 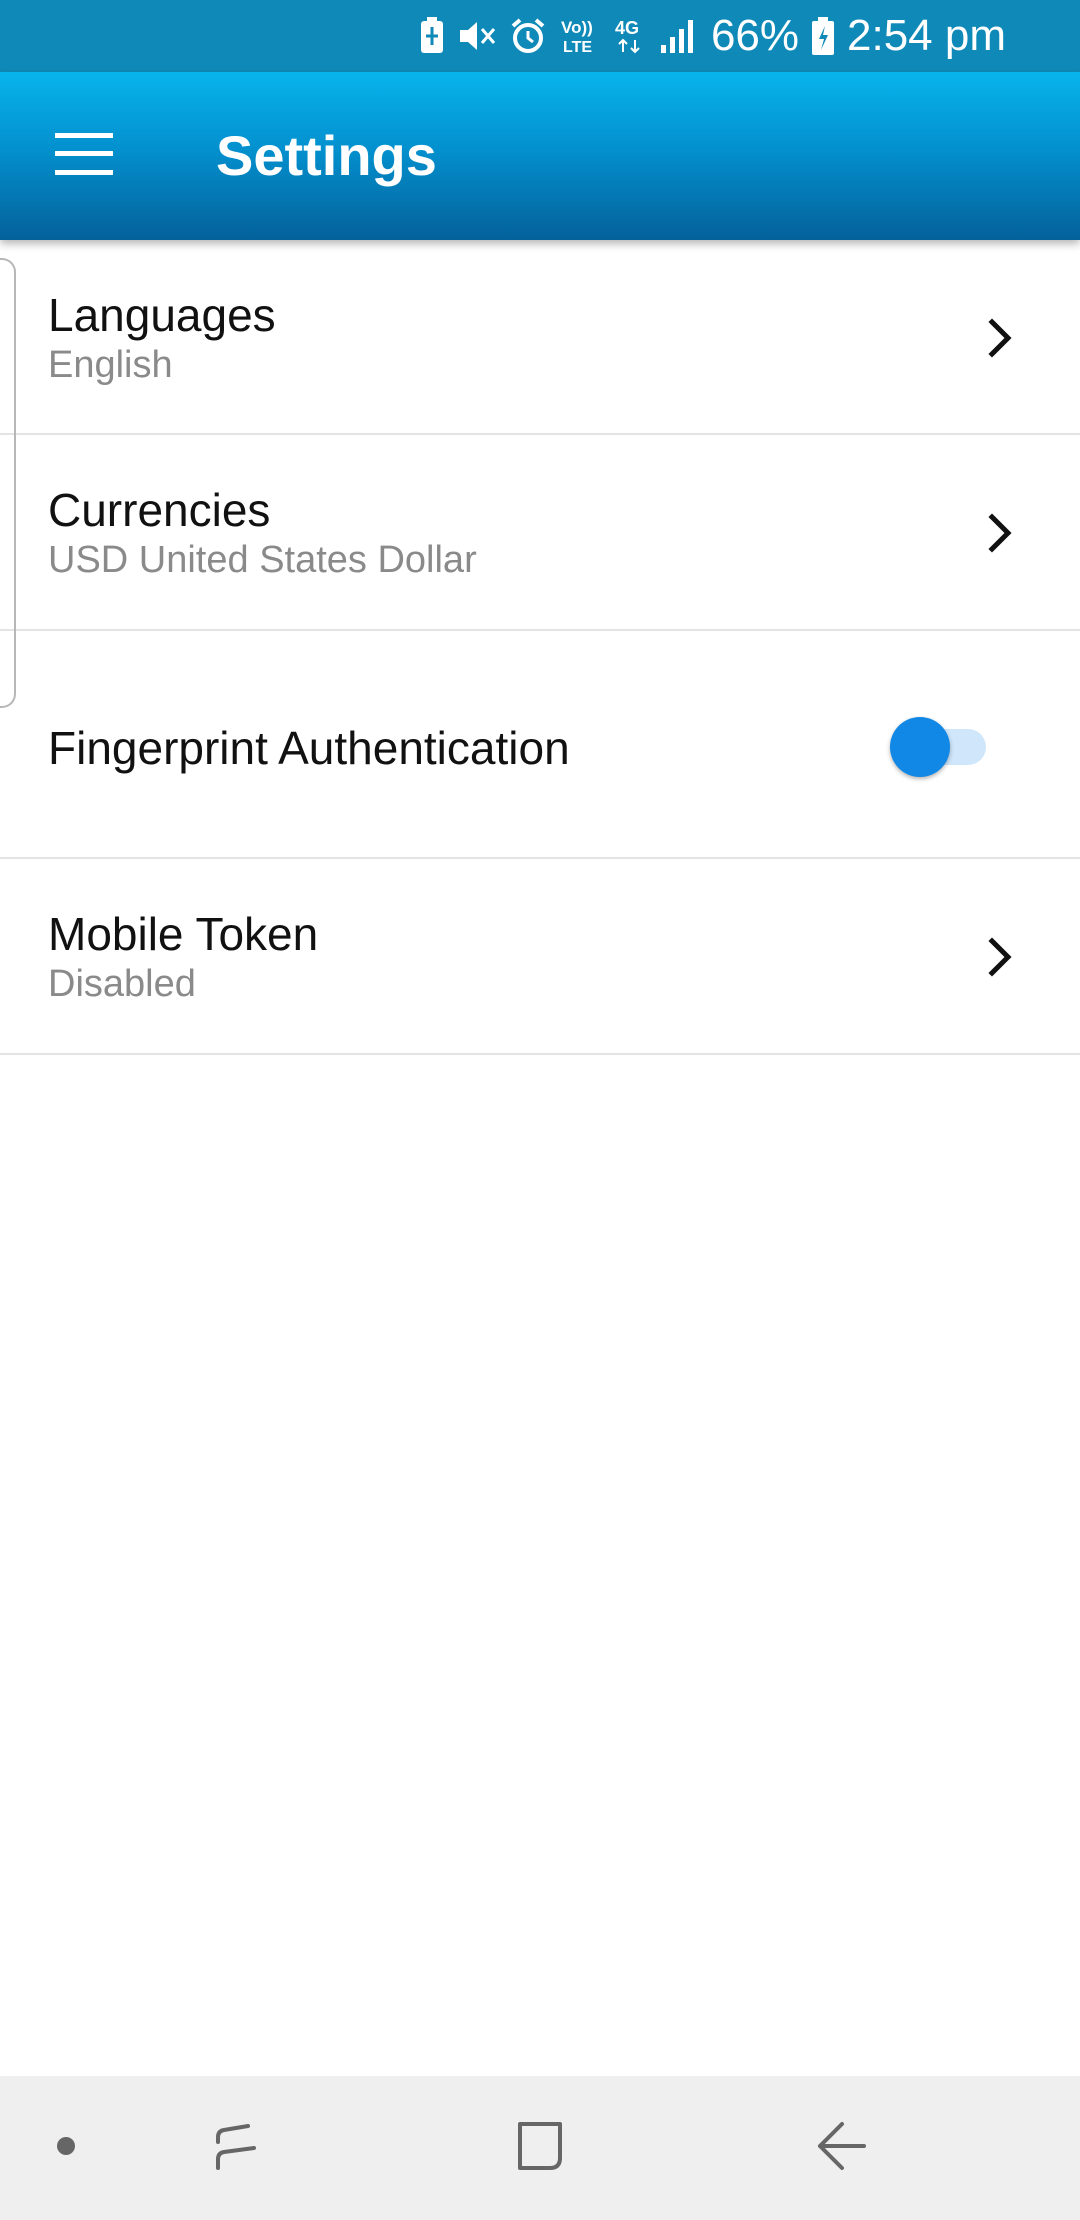 What do you see at coordinates (540, 533) in the screenshot?
I see `currencies-setting: Currencies USD United States Dollar` at bounding box center [540, 533].